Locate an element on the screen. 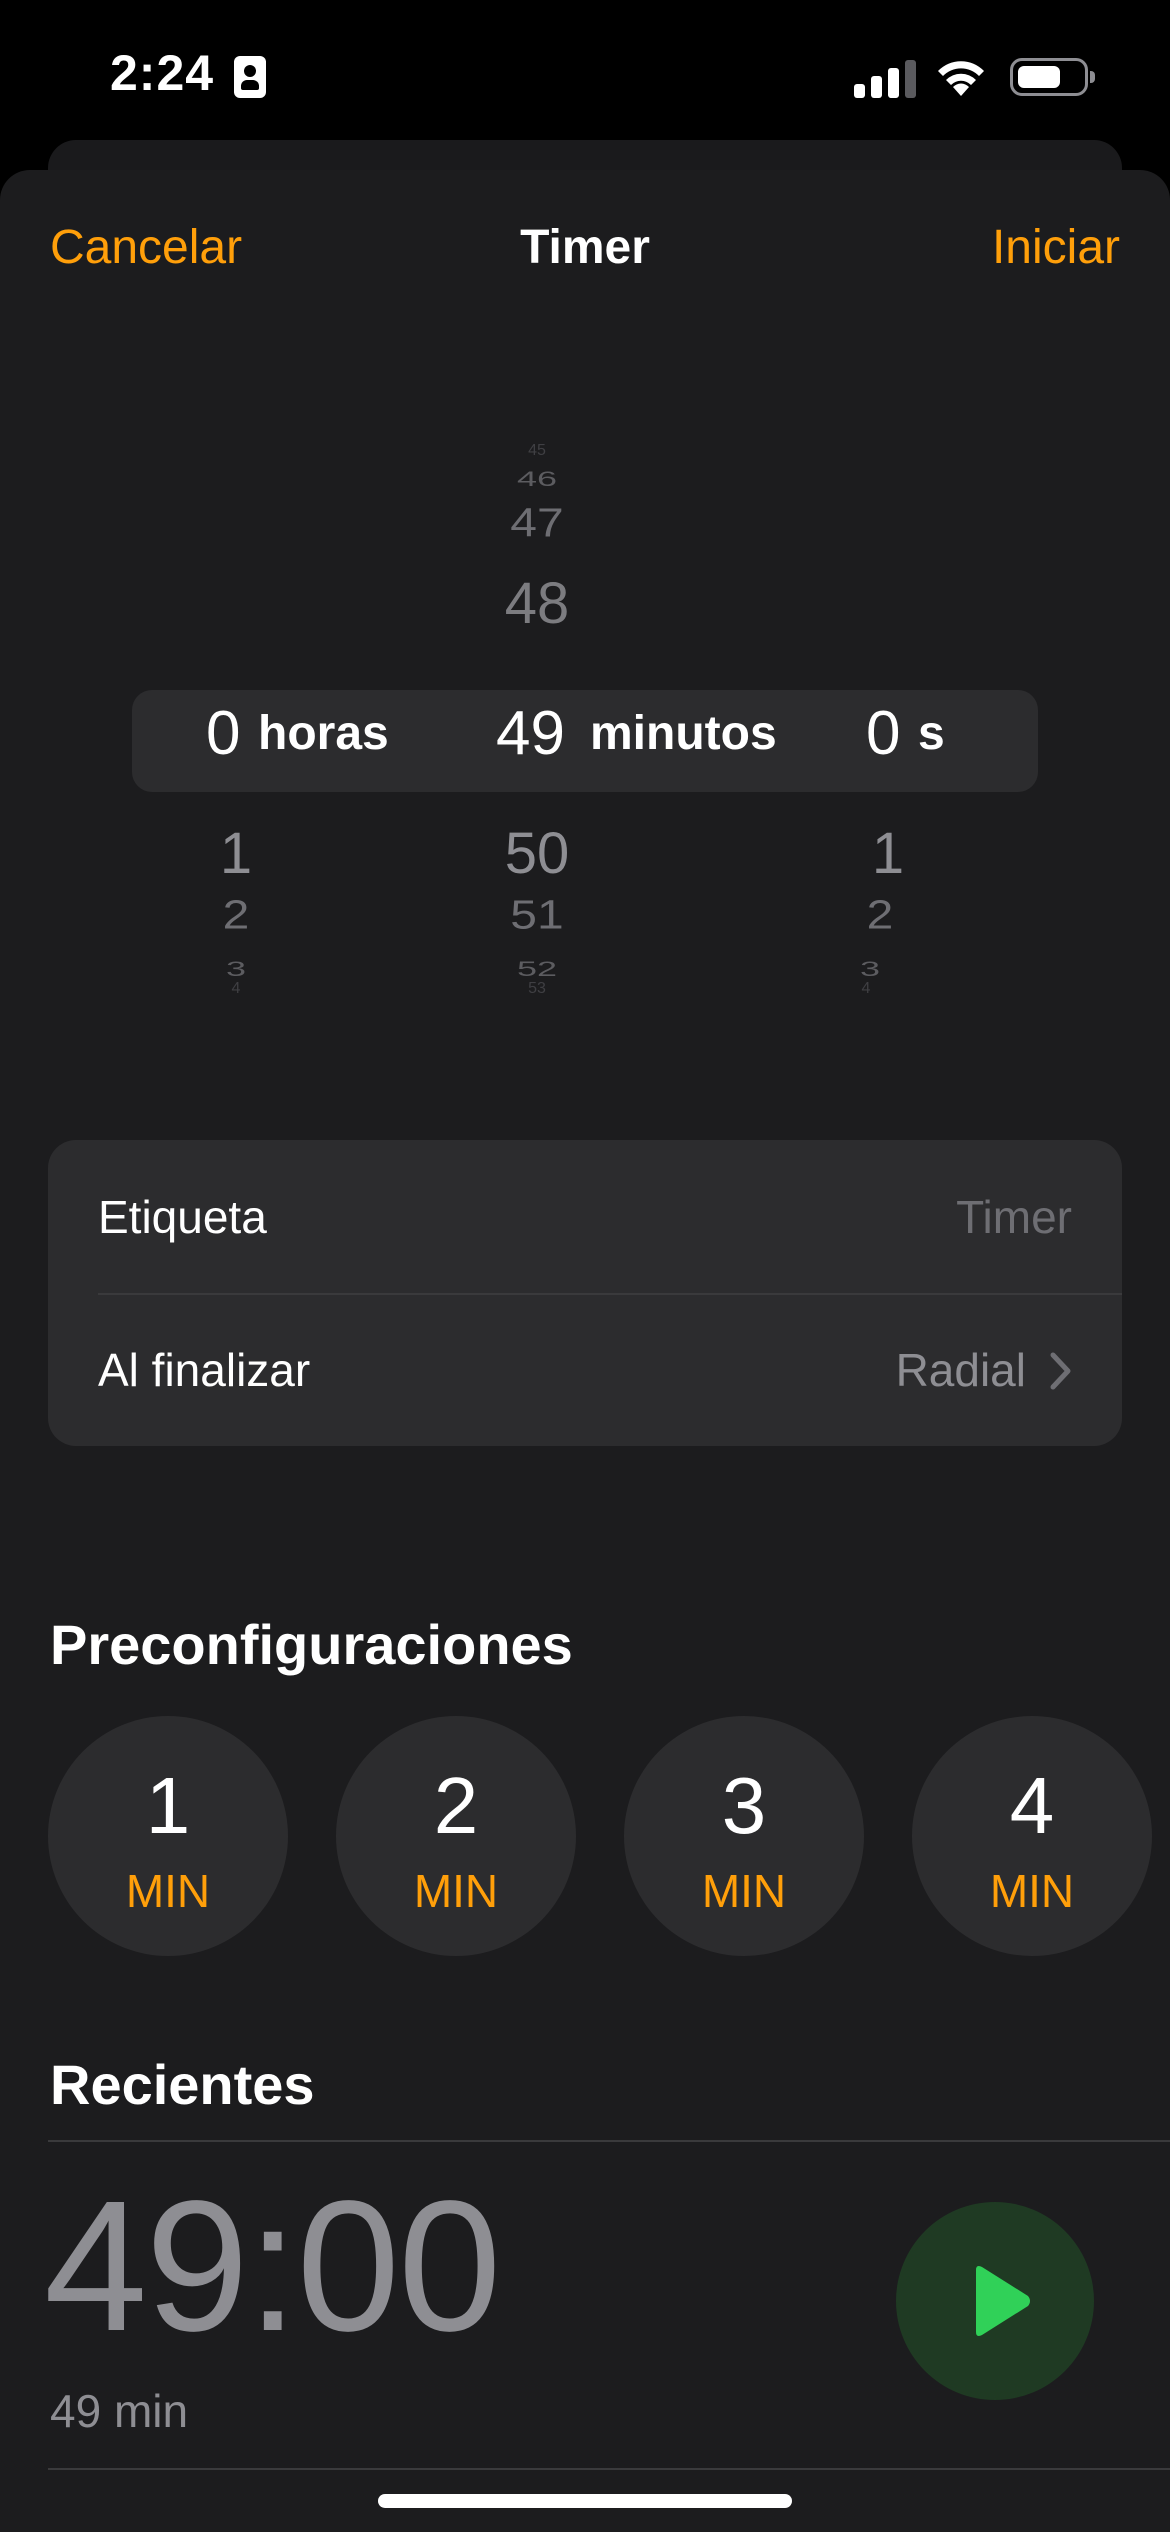  picker-minute-option: 50 is located at coordinates (537, 853).